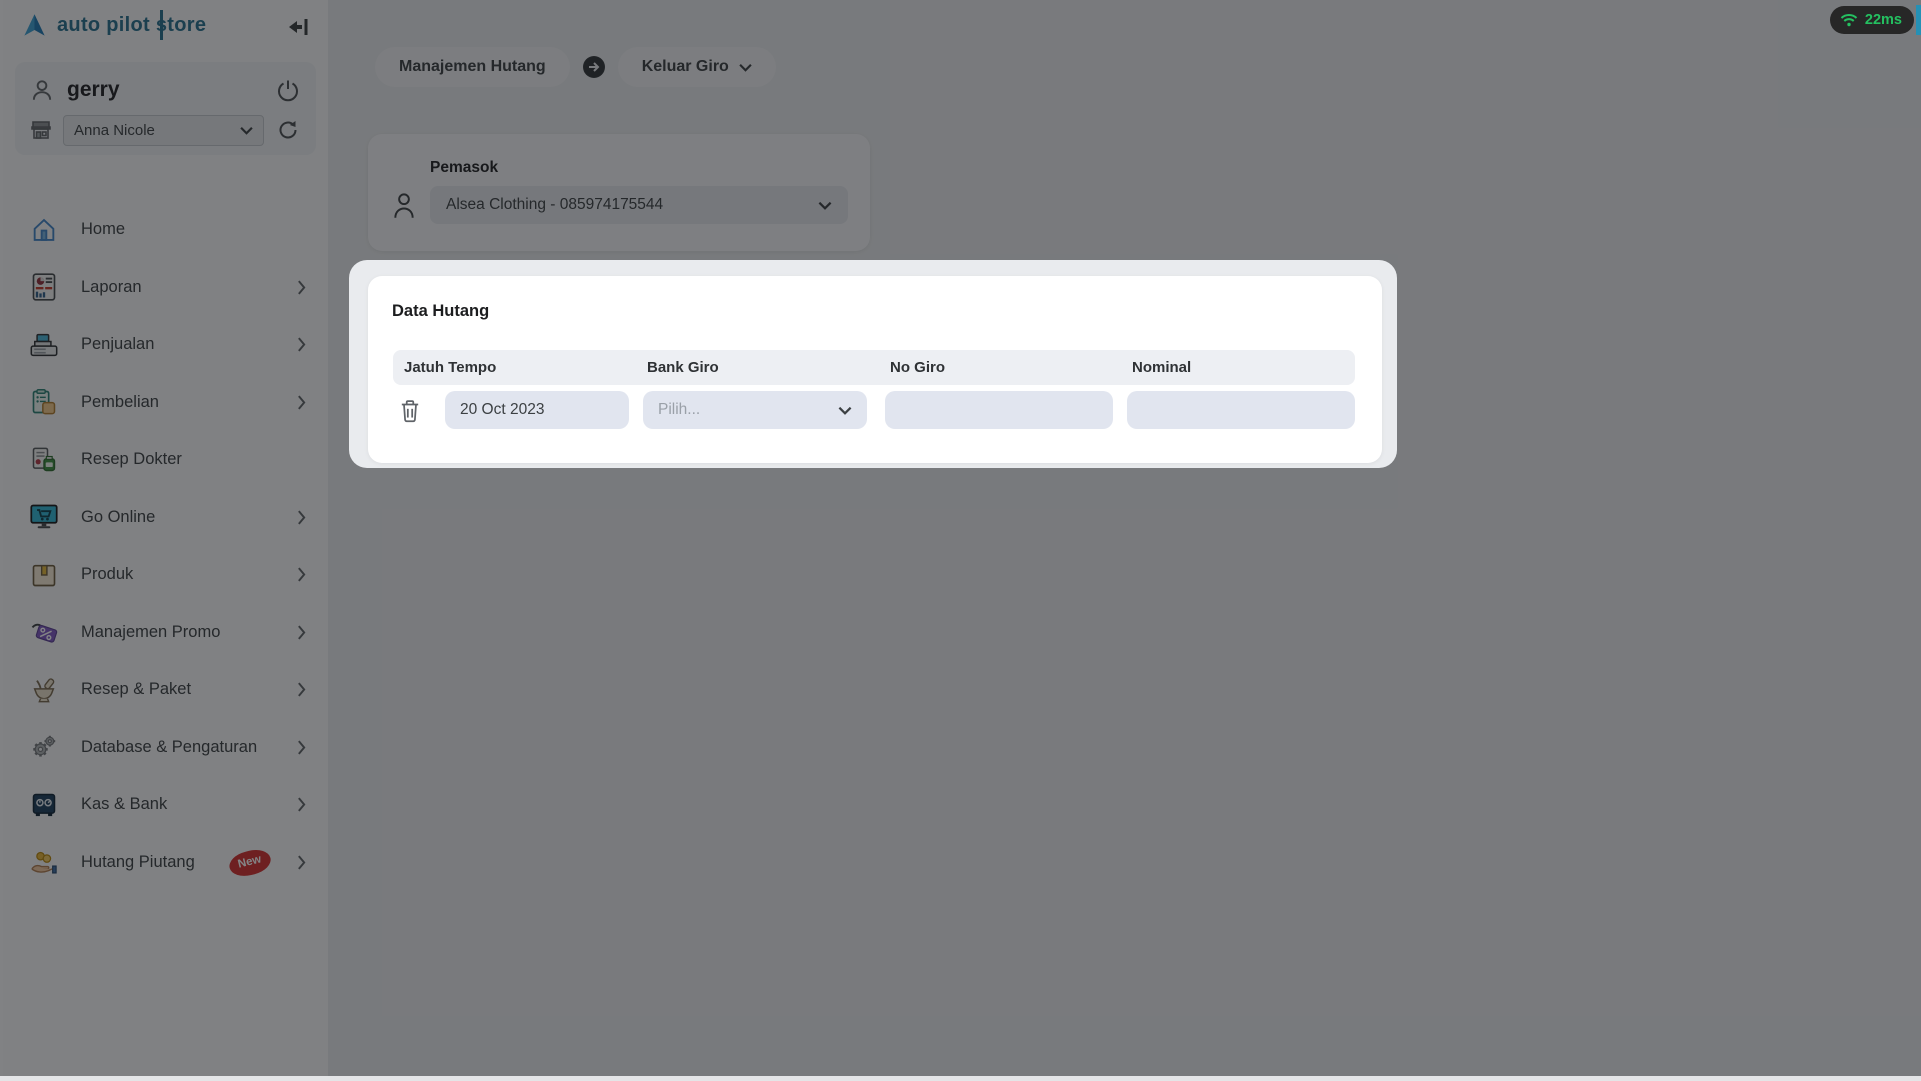 The height and width of the screenshot is (1081, 1921). I want to click on column-header-nominal: Nominal, so click(1162, 367).